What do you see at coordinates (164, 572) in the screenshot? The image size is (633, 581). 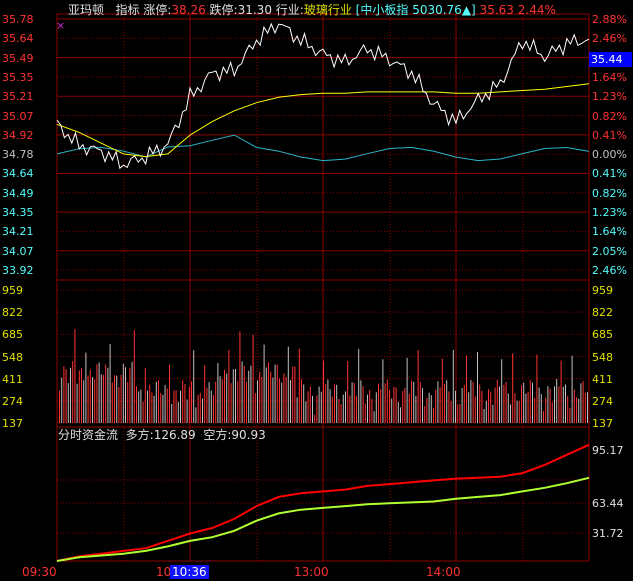 I see `time-label-1036-prefix: 10` at bounding box center [164, 572].